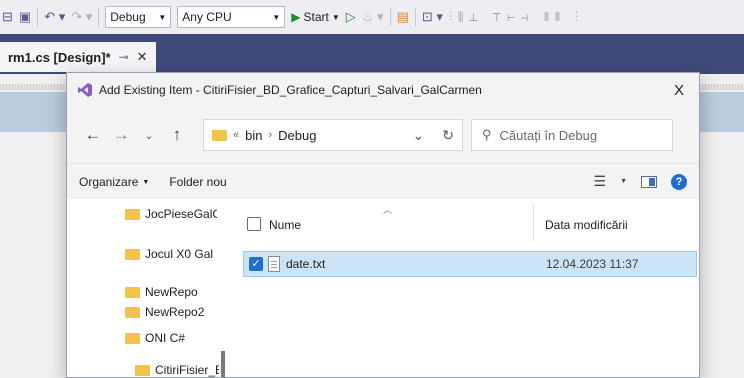 The width and height of the screenshot is (744, 378). I want to click on document-tab-strip: rm1.cs [Design]* ⊸ ✕, so click(372, 54).